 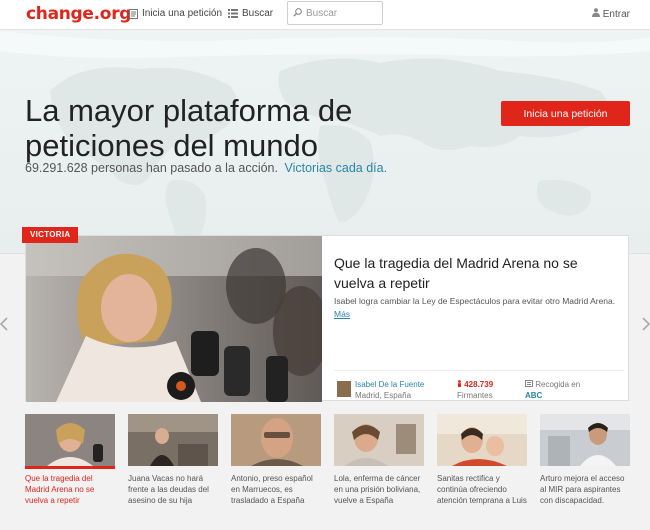 I want to click on author-info: Isabel De la Fuente Madrid, España, so click(x=389, y=390).